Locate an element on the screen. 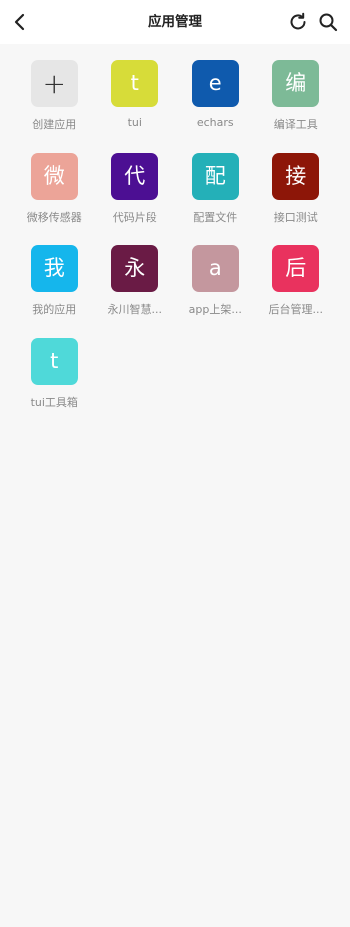  create-app-button: + 创建应用 is located at coordinates (54, 106).